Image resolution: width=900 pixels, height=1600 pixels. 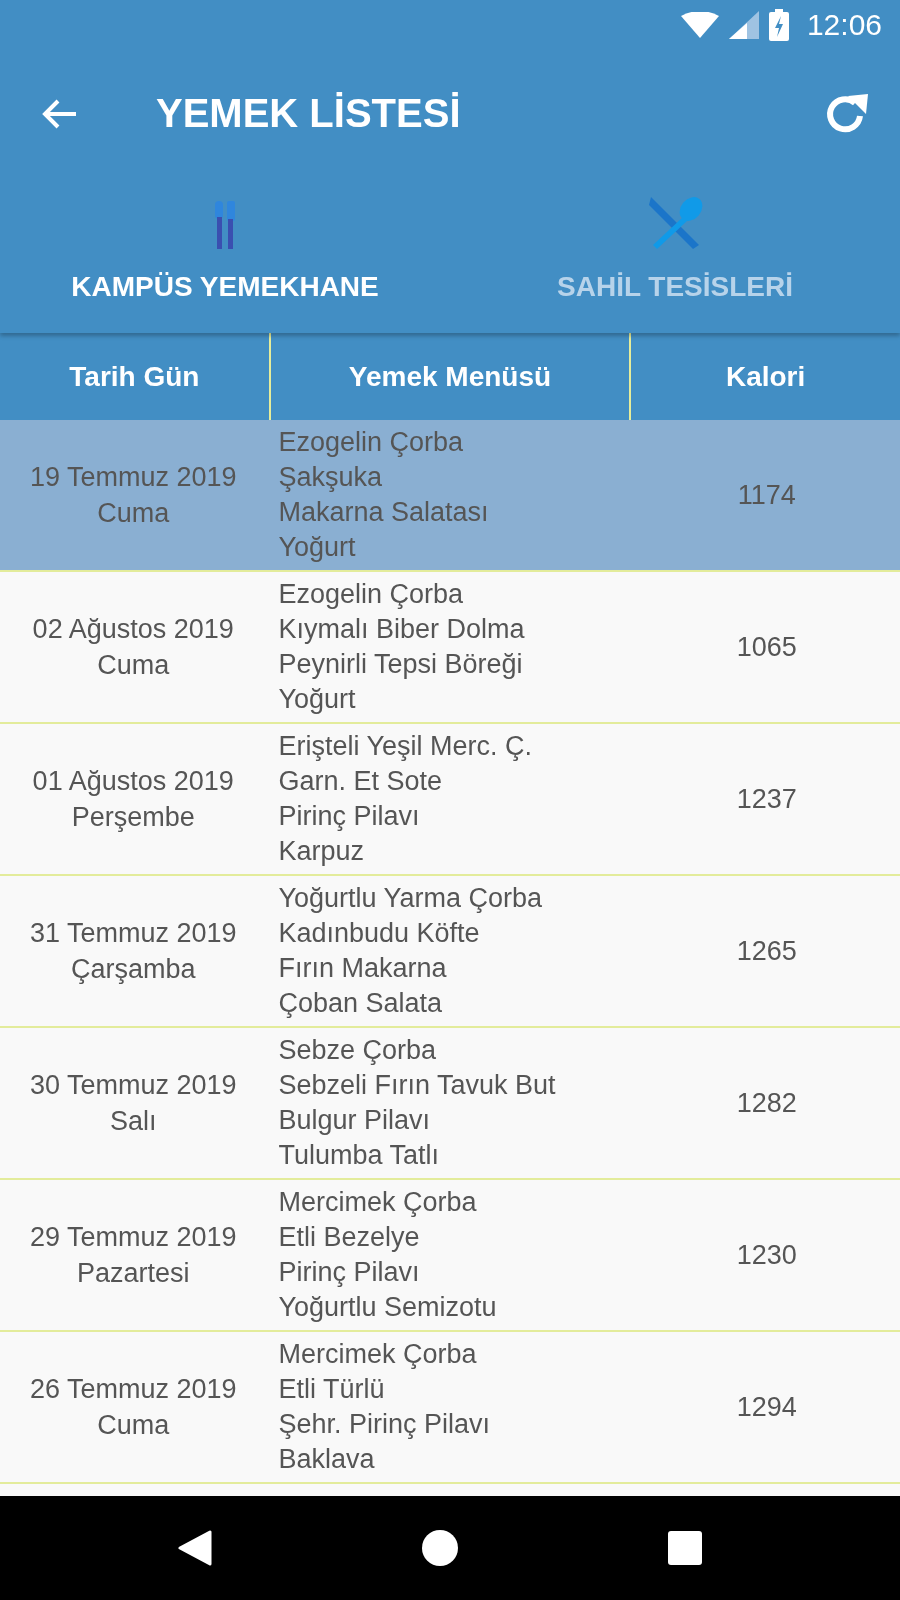 What do you see at coordinates (133, 629) in the screenshot?
I see `date-text: 02 Ağustos 2019` at bounding box center [133, 629].